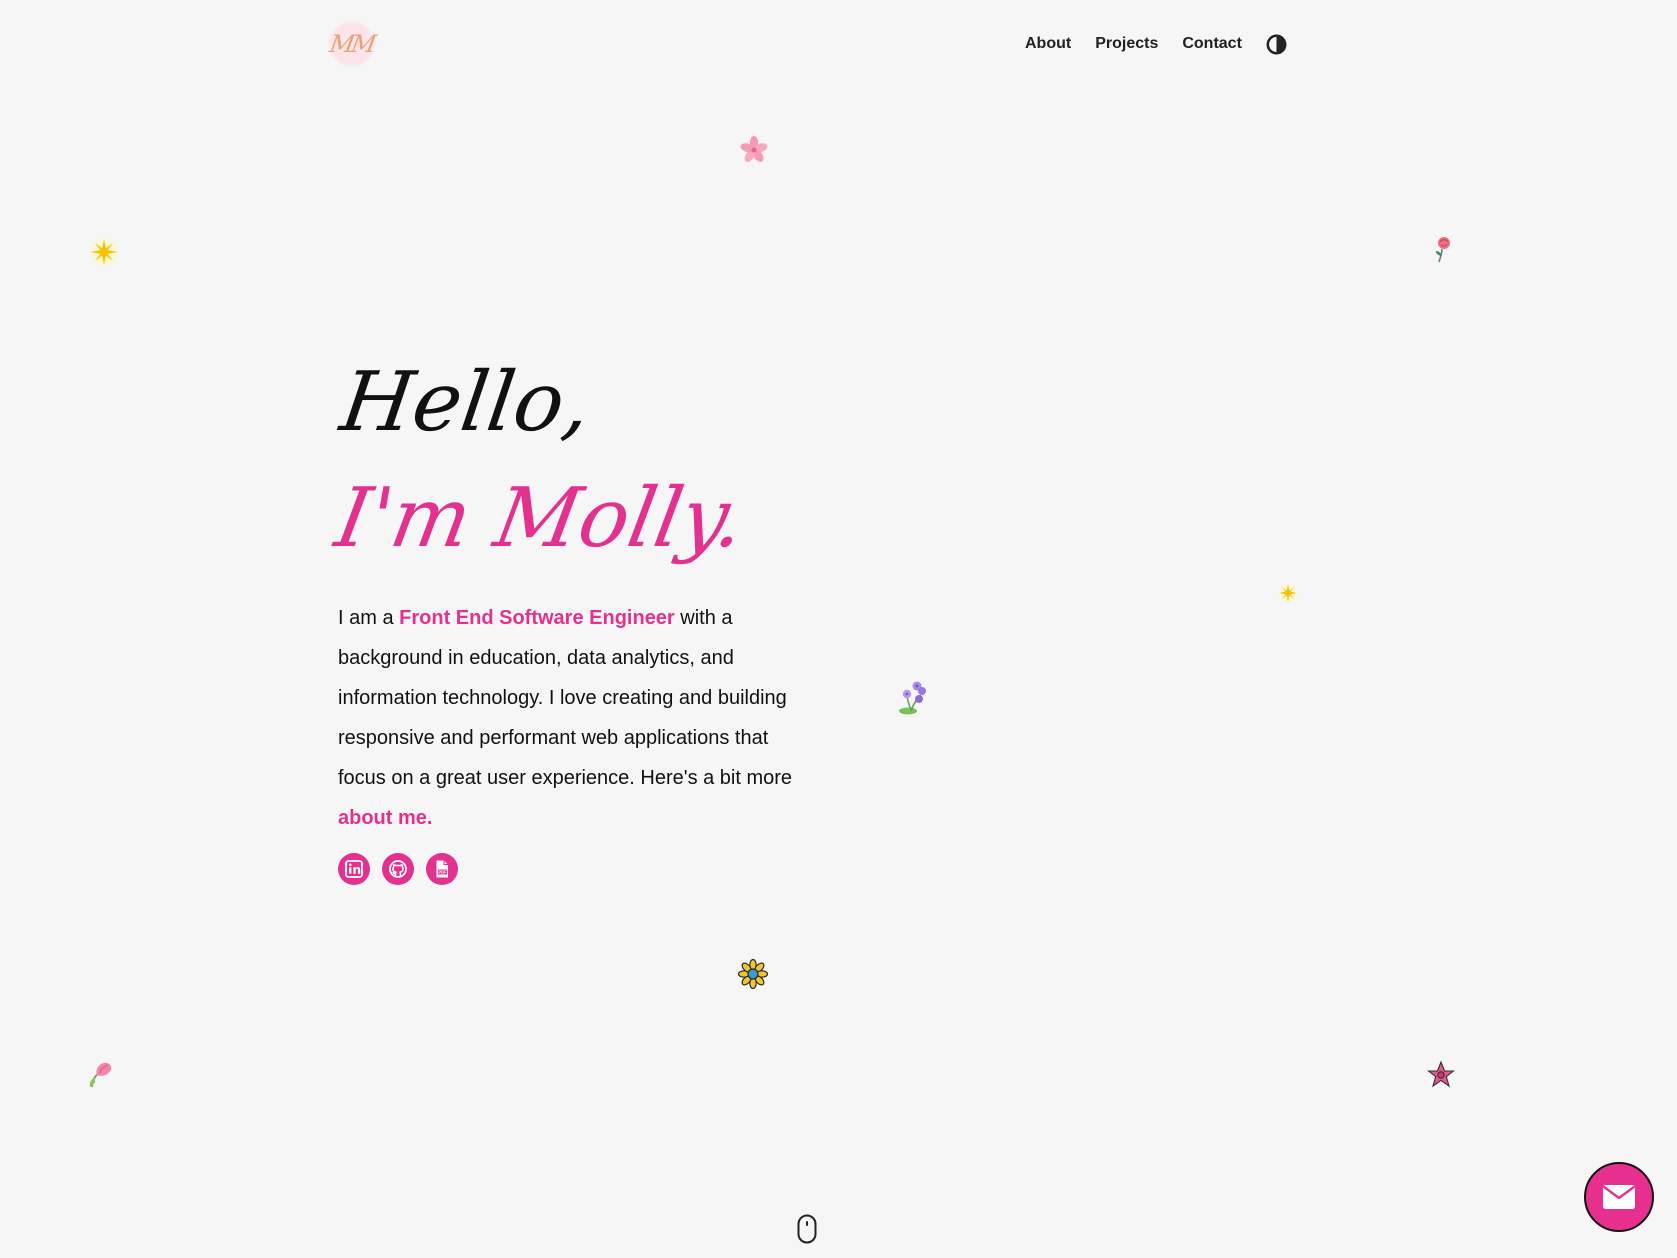 The image size is (1677, 1258). I want to click on social-links: PDF, so click(398, 869).